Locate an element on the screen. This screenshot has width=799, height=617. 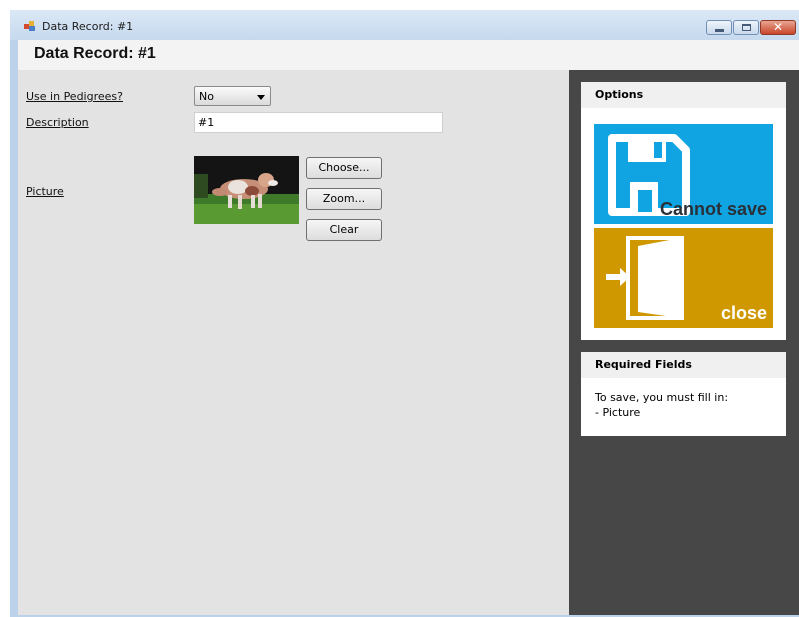
picture-thumbnail is located at coordinates (246, 190).